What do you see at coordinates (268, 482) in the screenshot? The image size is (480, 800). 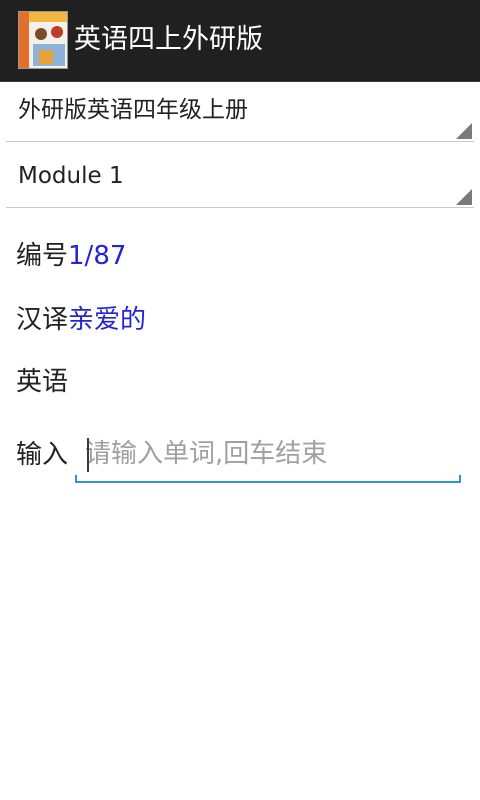 I see `input-underline` at bounding box center [268, 482].